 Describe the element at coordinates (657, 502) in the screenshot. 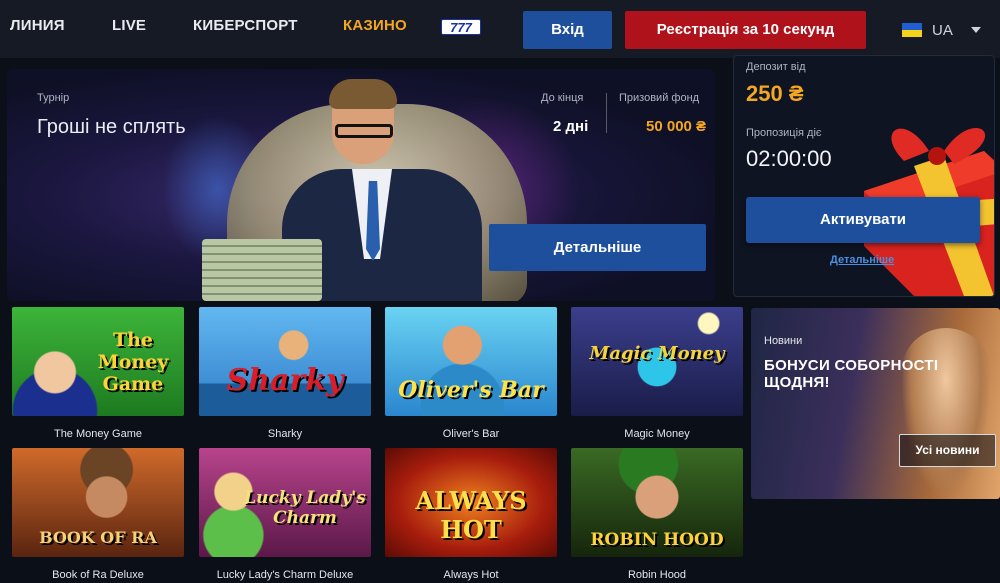

I see `game-tile-robin-hood: ROBIN HOOD` at that location.